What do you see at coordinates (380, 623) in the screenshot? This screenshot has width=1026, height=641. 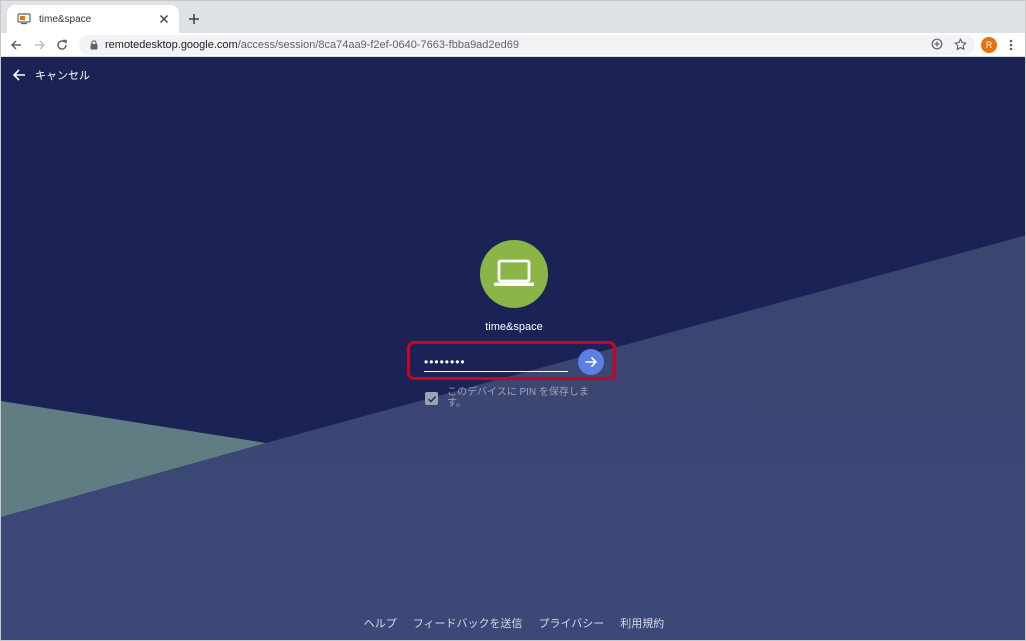 I see `help-link: ヘルプ` at bounding box center [380, 623].